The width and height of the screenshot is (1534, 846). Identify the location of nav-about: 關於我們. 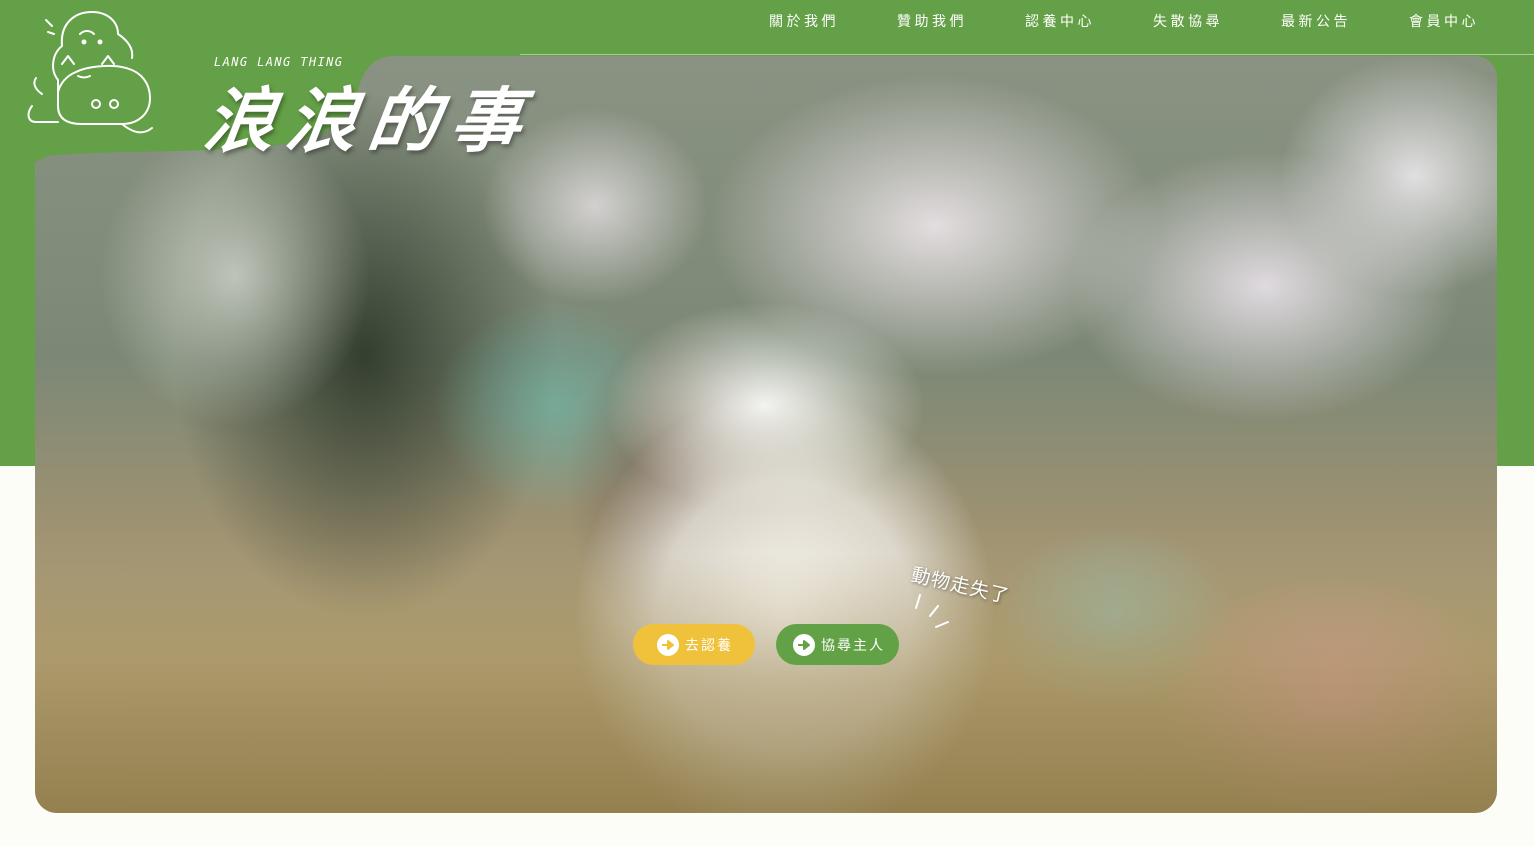
(804, 22).